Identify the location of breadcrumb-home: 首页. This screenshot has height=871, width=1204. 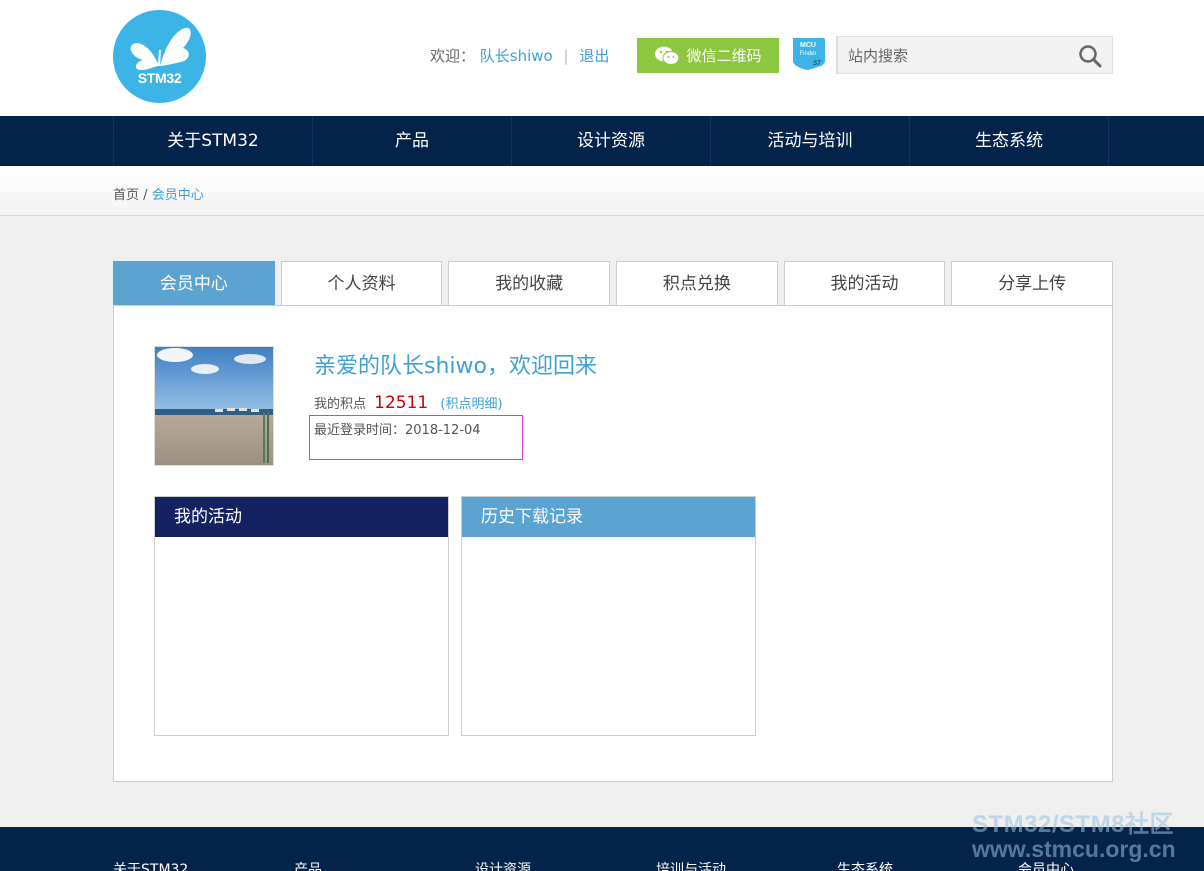
(126, 195).